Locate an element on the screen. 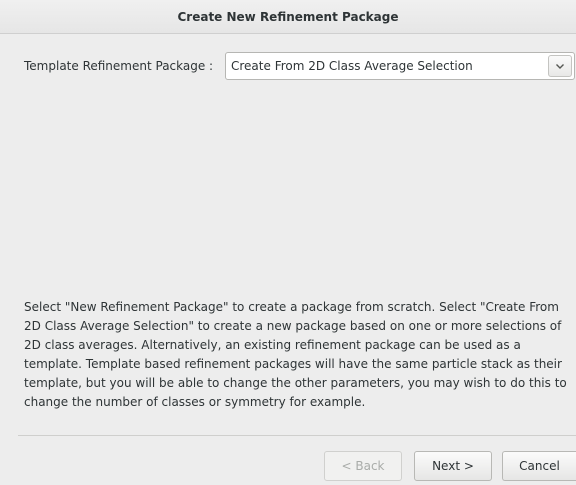 Image resolution: width=576 pixels, height=485 pixels. template-package-dropdown: Create From 2D Class Average Selection is located at coordinates (400, 66).